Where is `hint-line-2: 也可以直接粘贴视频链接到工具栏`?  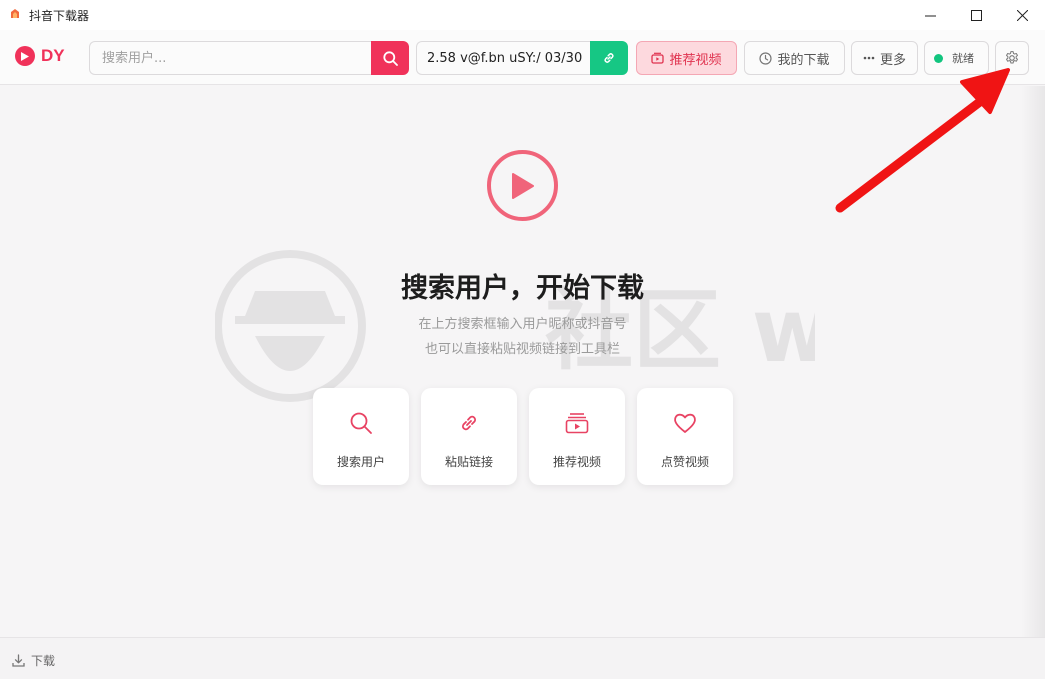 hint-line-2: 也可以直接粘贴视频链接到工具栏 is located at coordinates (522, 349).